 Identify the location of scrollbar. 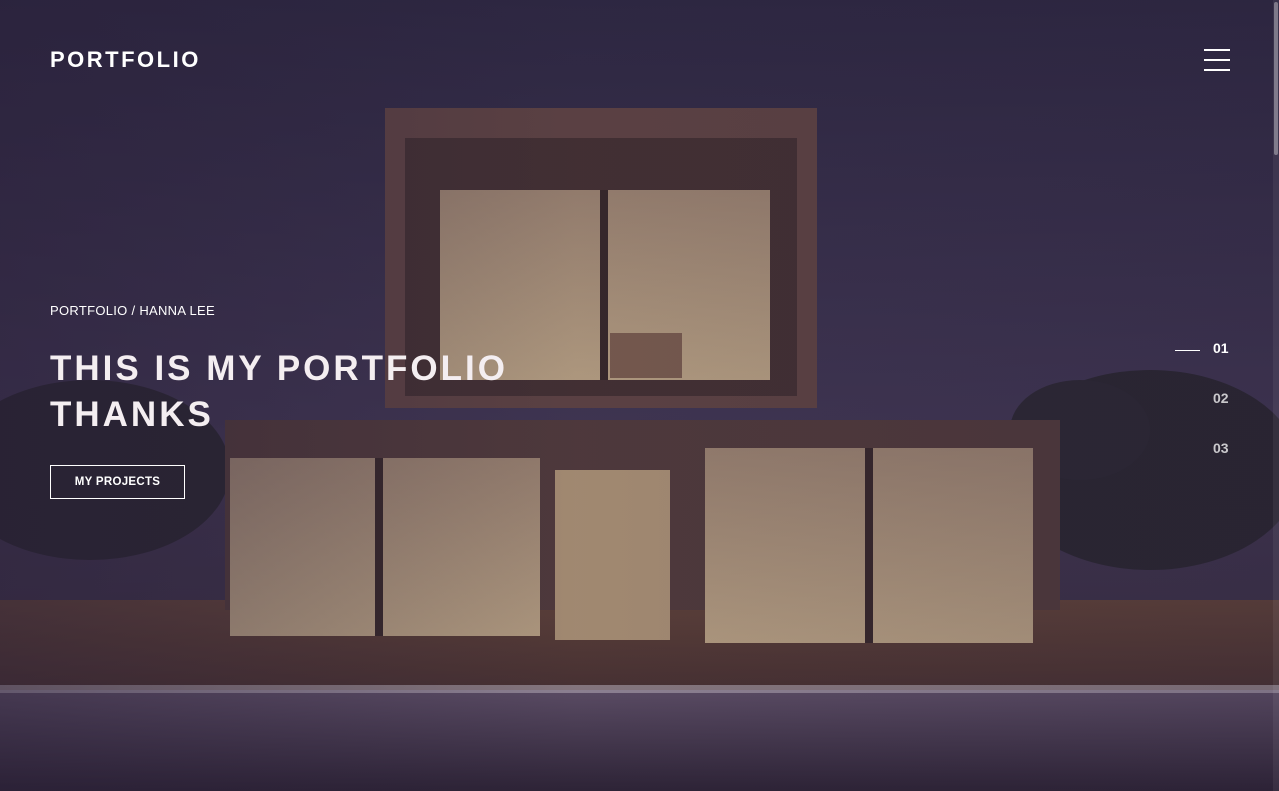
(1276, 395).